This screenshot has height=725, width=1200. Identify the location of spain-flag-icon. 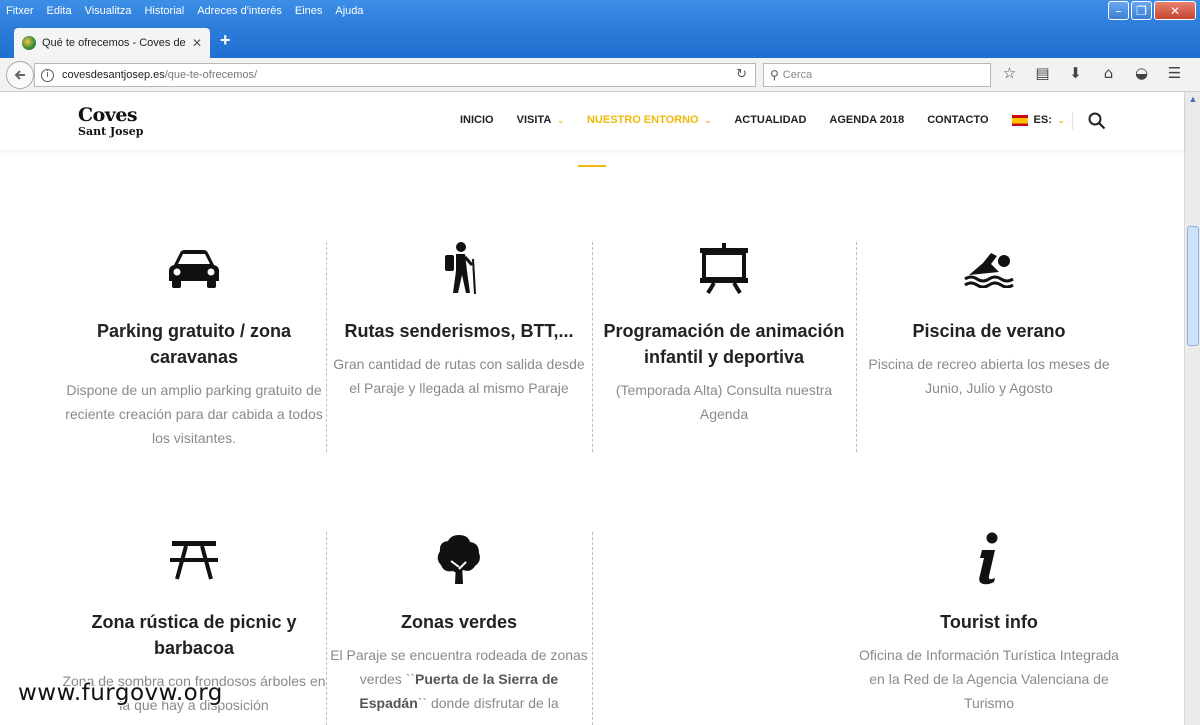
(1019, 120).